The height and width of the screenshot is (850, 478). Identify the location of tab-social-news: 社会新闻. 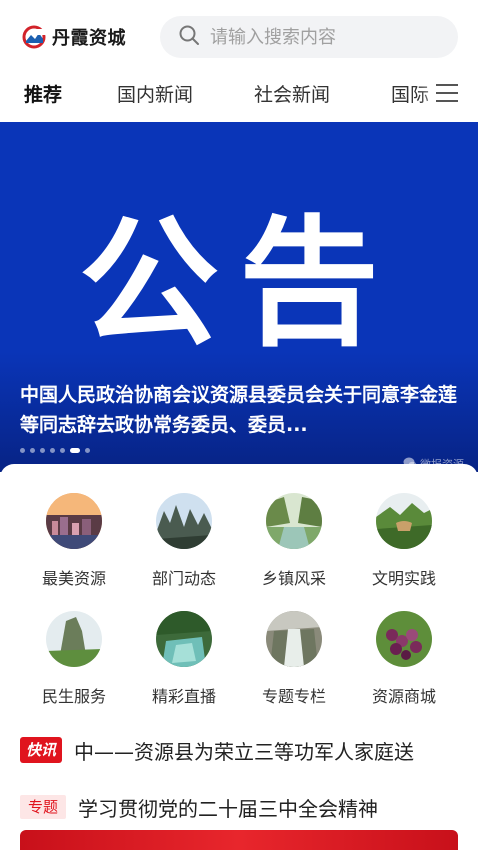
(292, 93).